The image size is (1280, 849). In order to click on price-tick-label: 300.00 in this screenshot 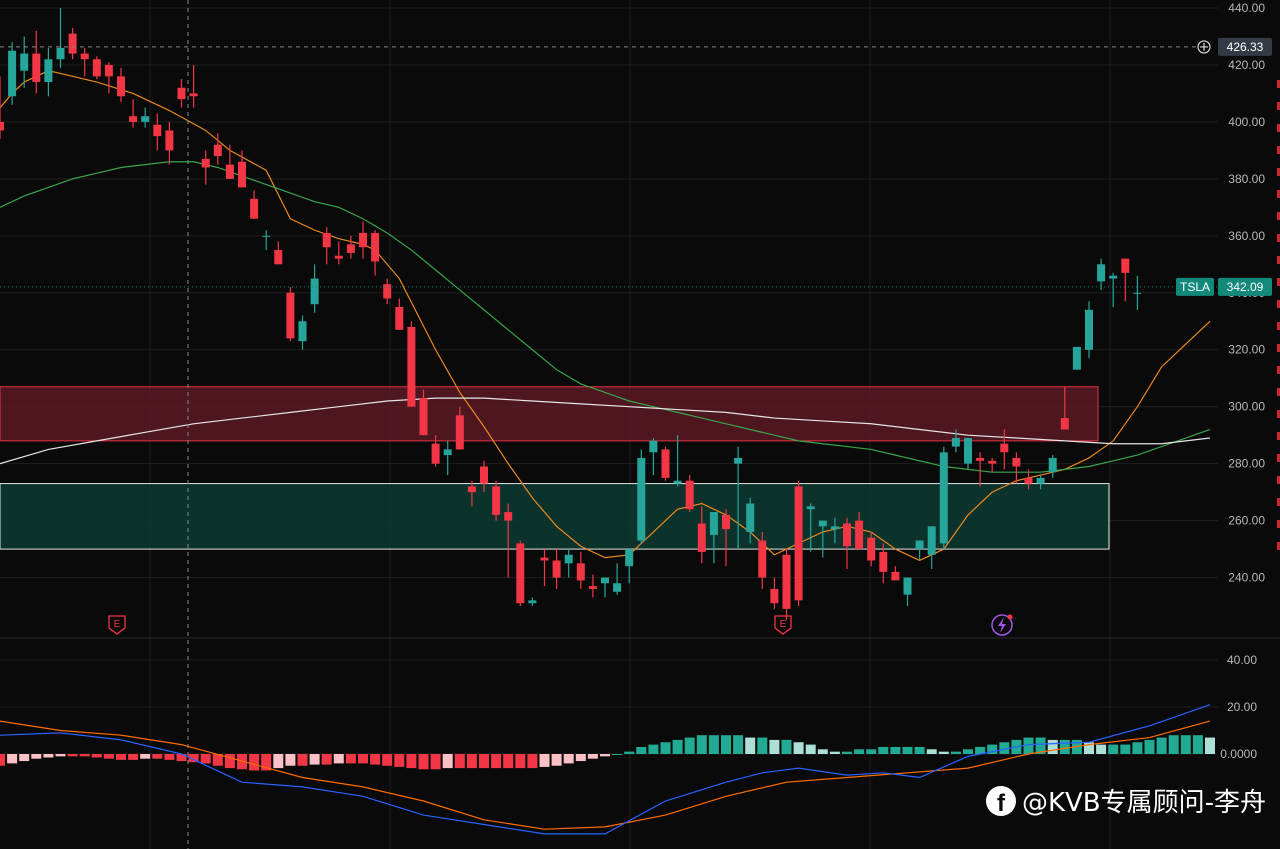, I will do `click(1246, 407)`.